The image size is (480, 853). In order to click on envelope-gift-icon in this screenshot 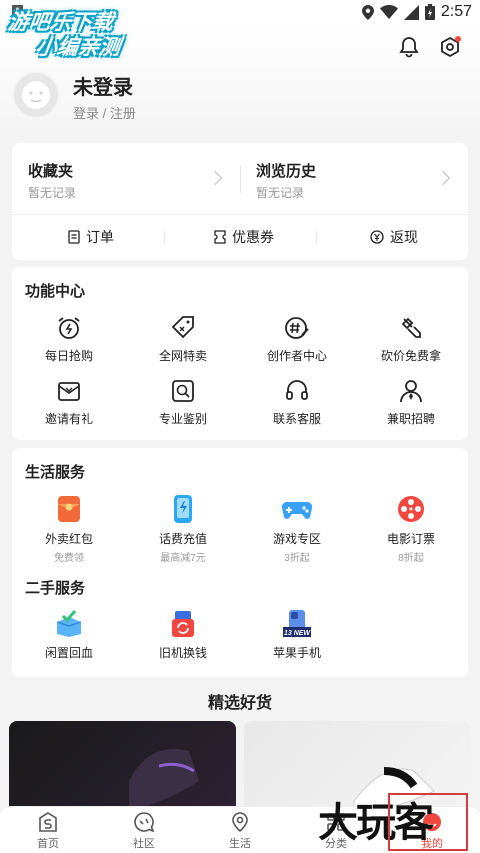, I will do `click(69, 391)`.